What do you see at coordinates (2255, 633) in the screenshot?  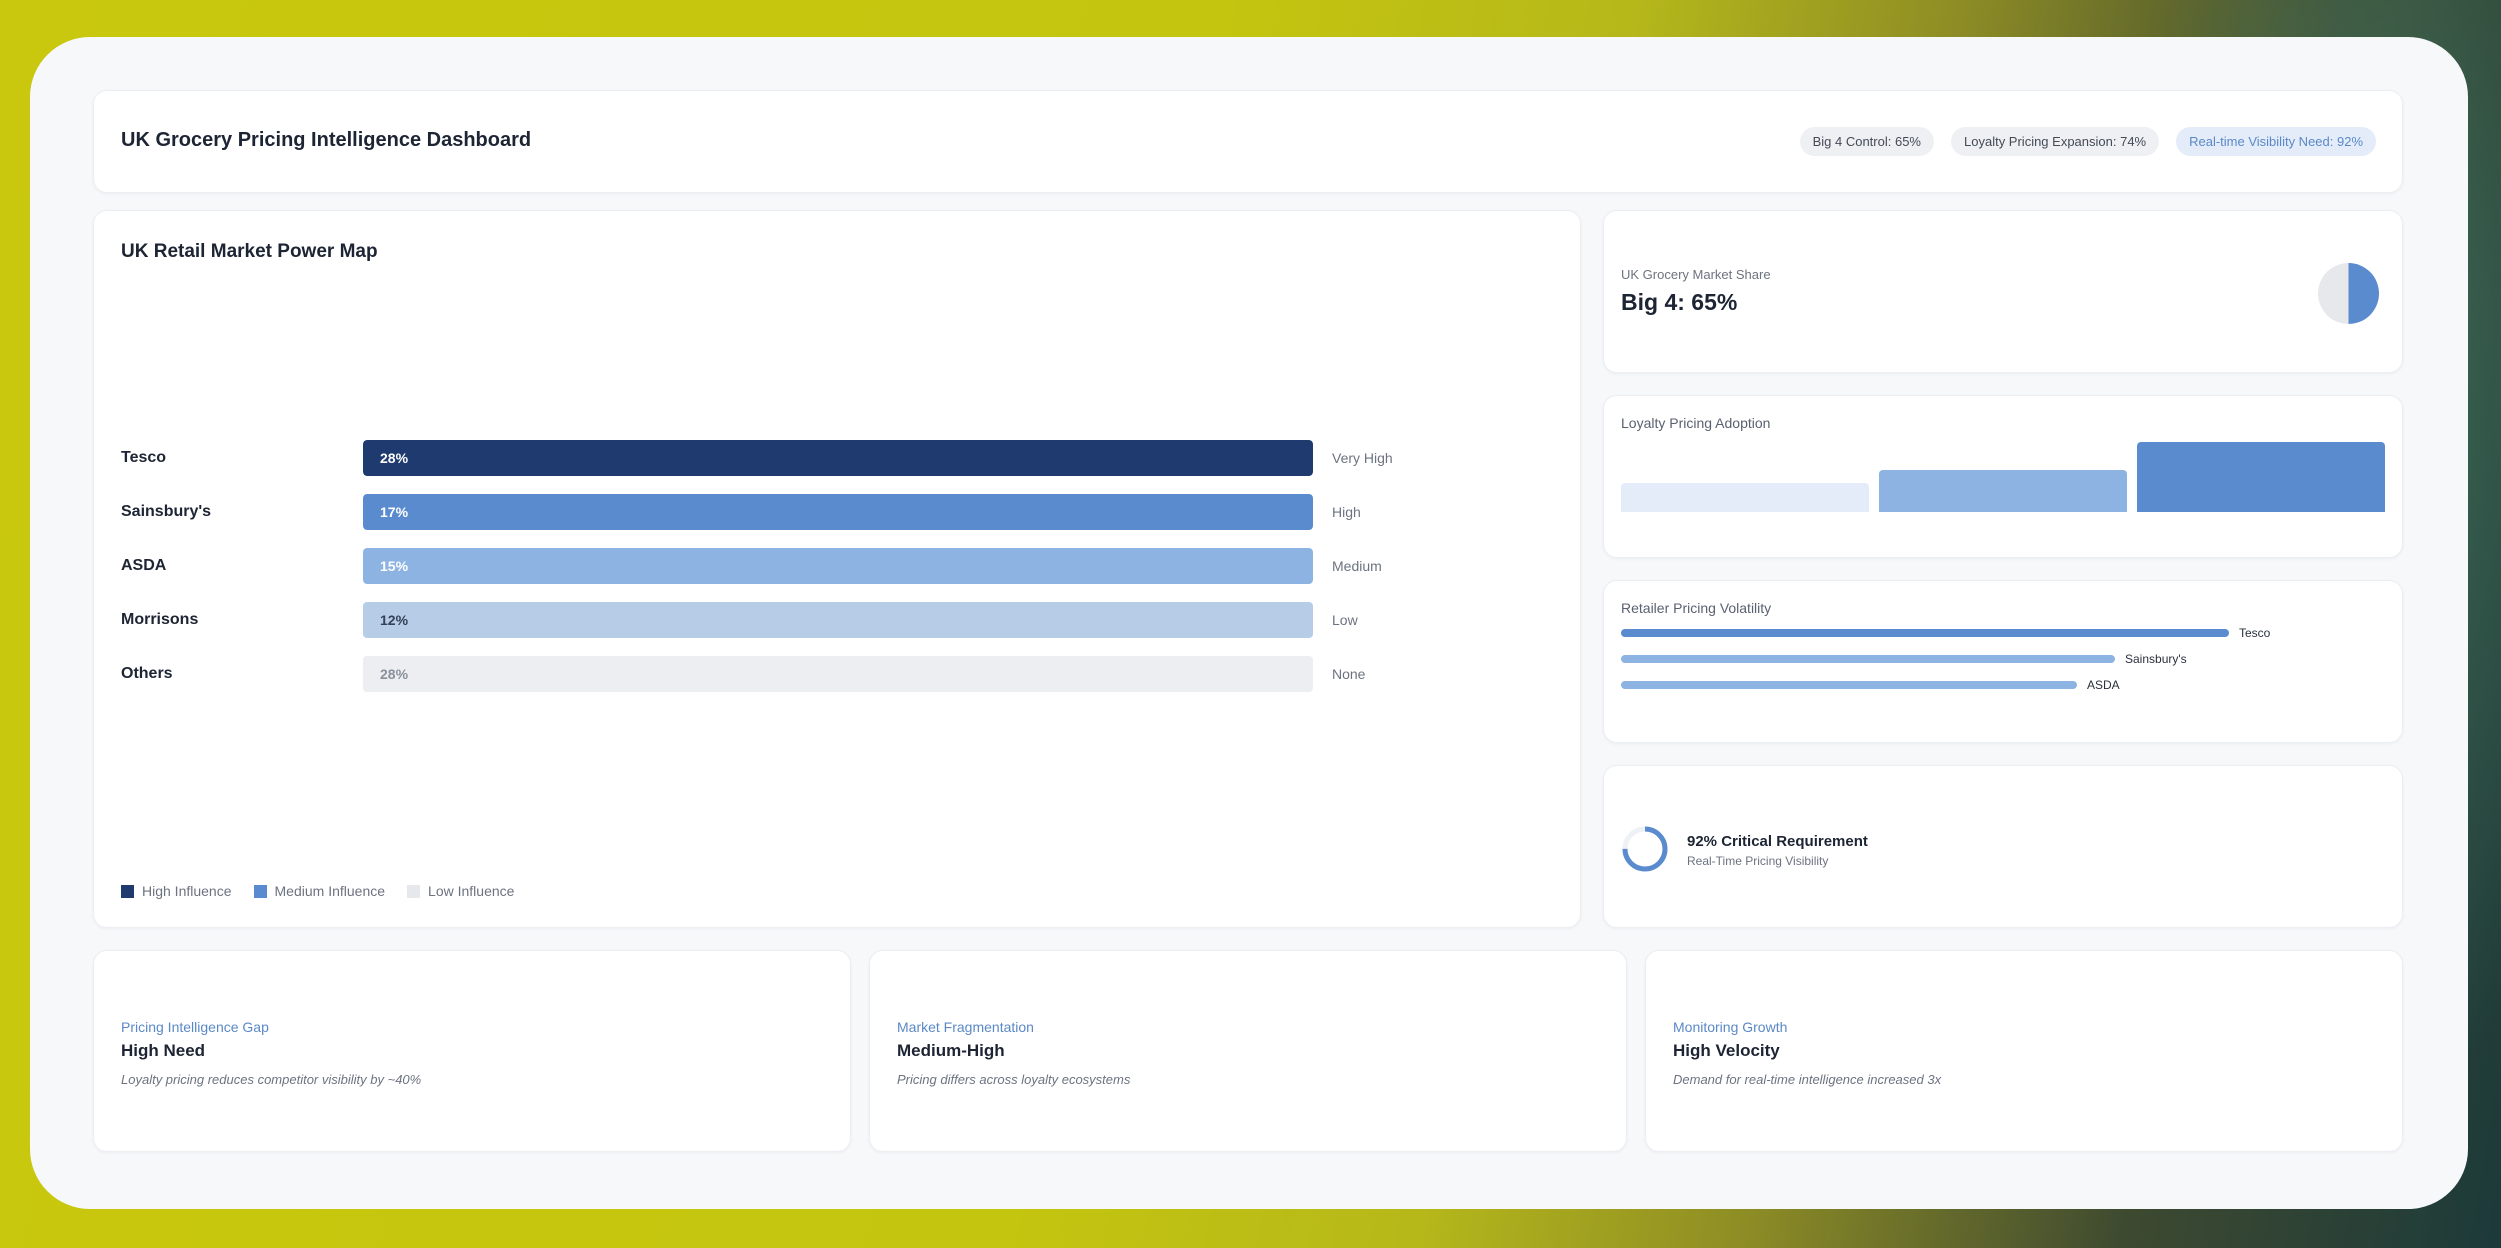 I see `volatility-label: Tesco` at bounding box center [2255, 633].